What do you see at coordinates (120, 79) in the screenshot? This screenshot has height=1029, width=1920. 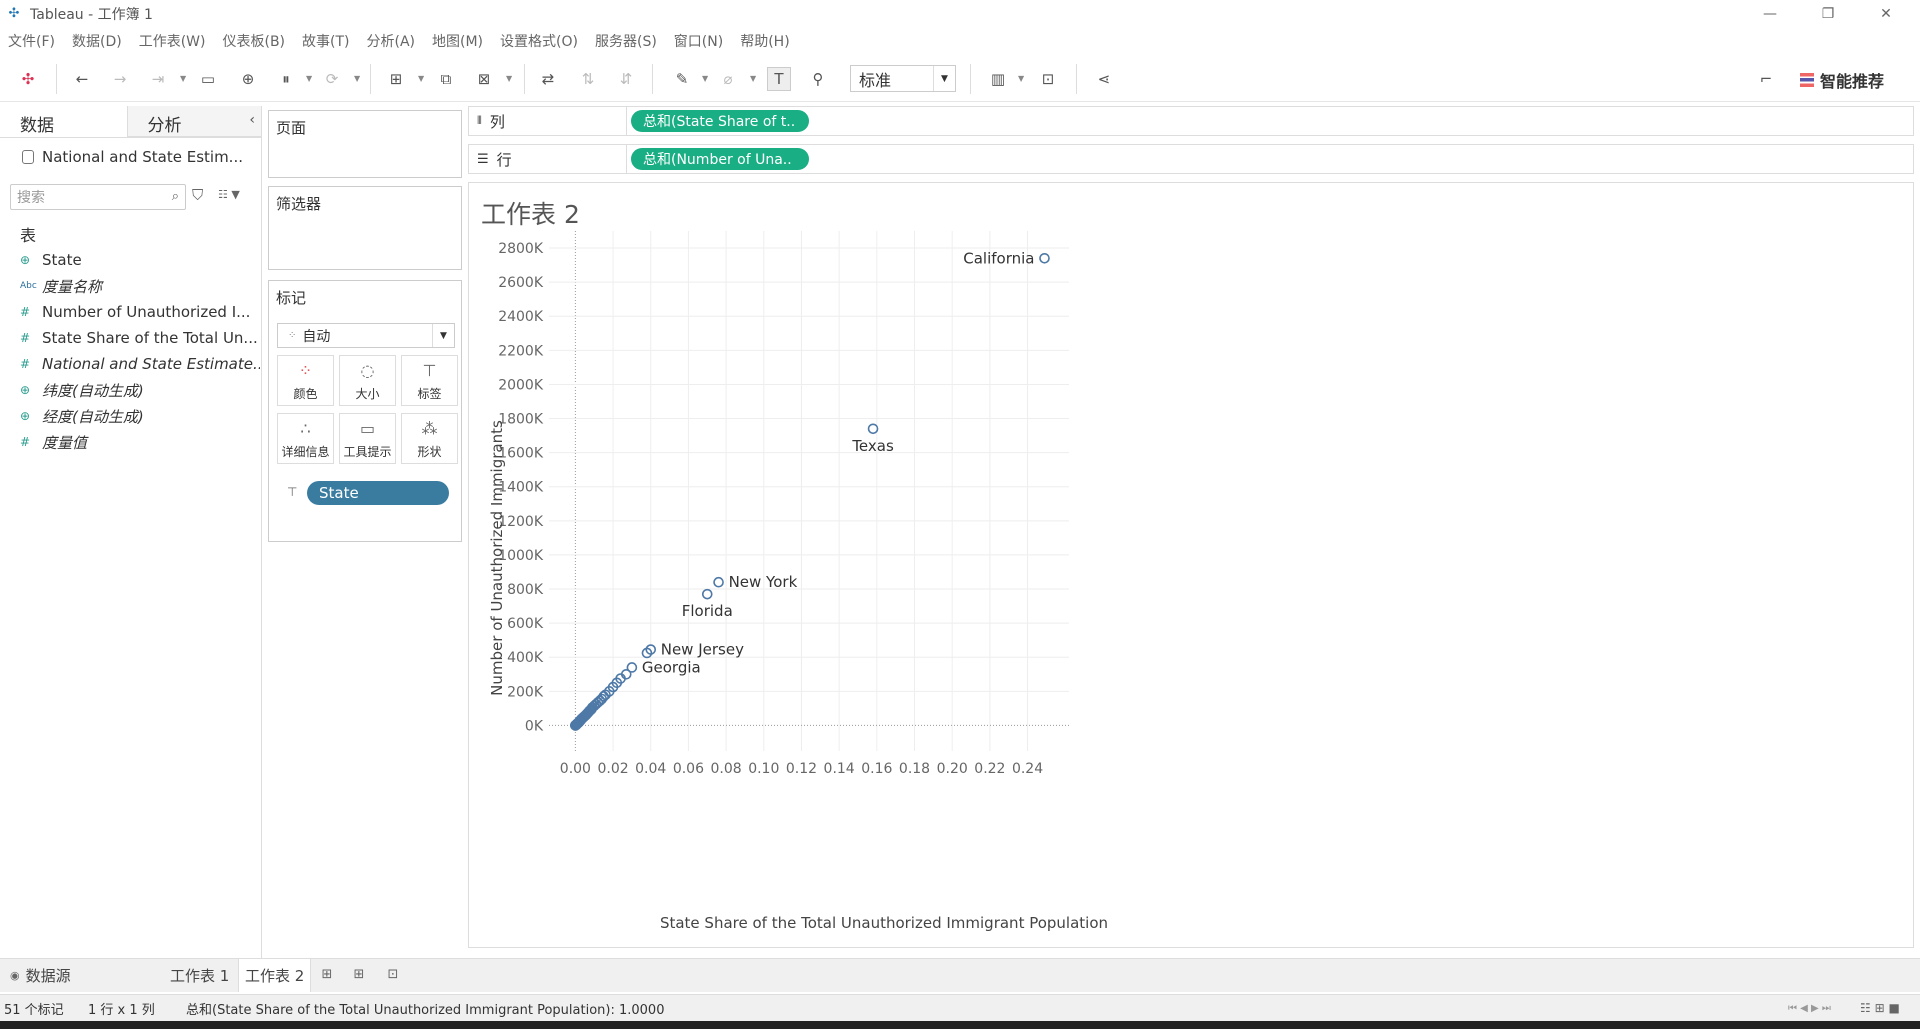 I see `redo-icon: →` at bounding box center [120, 79].